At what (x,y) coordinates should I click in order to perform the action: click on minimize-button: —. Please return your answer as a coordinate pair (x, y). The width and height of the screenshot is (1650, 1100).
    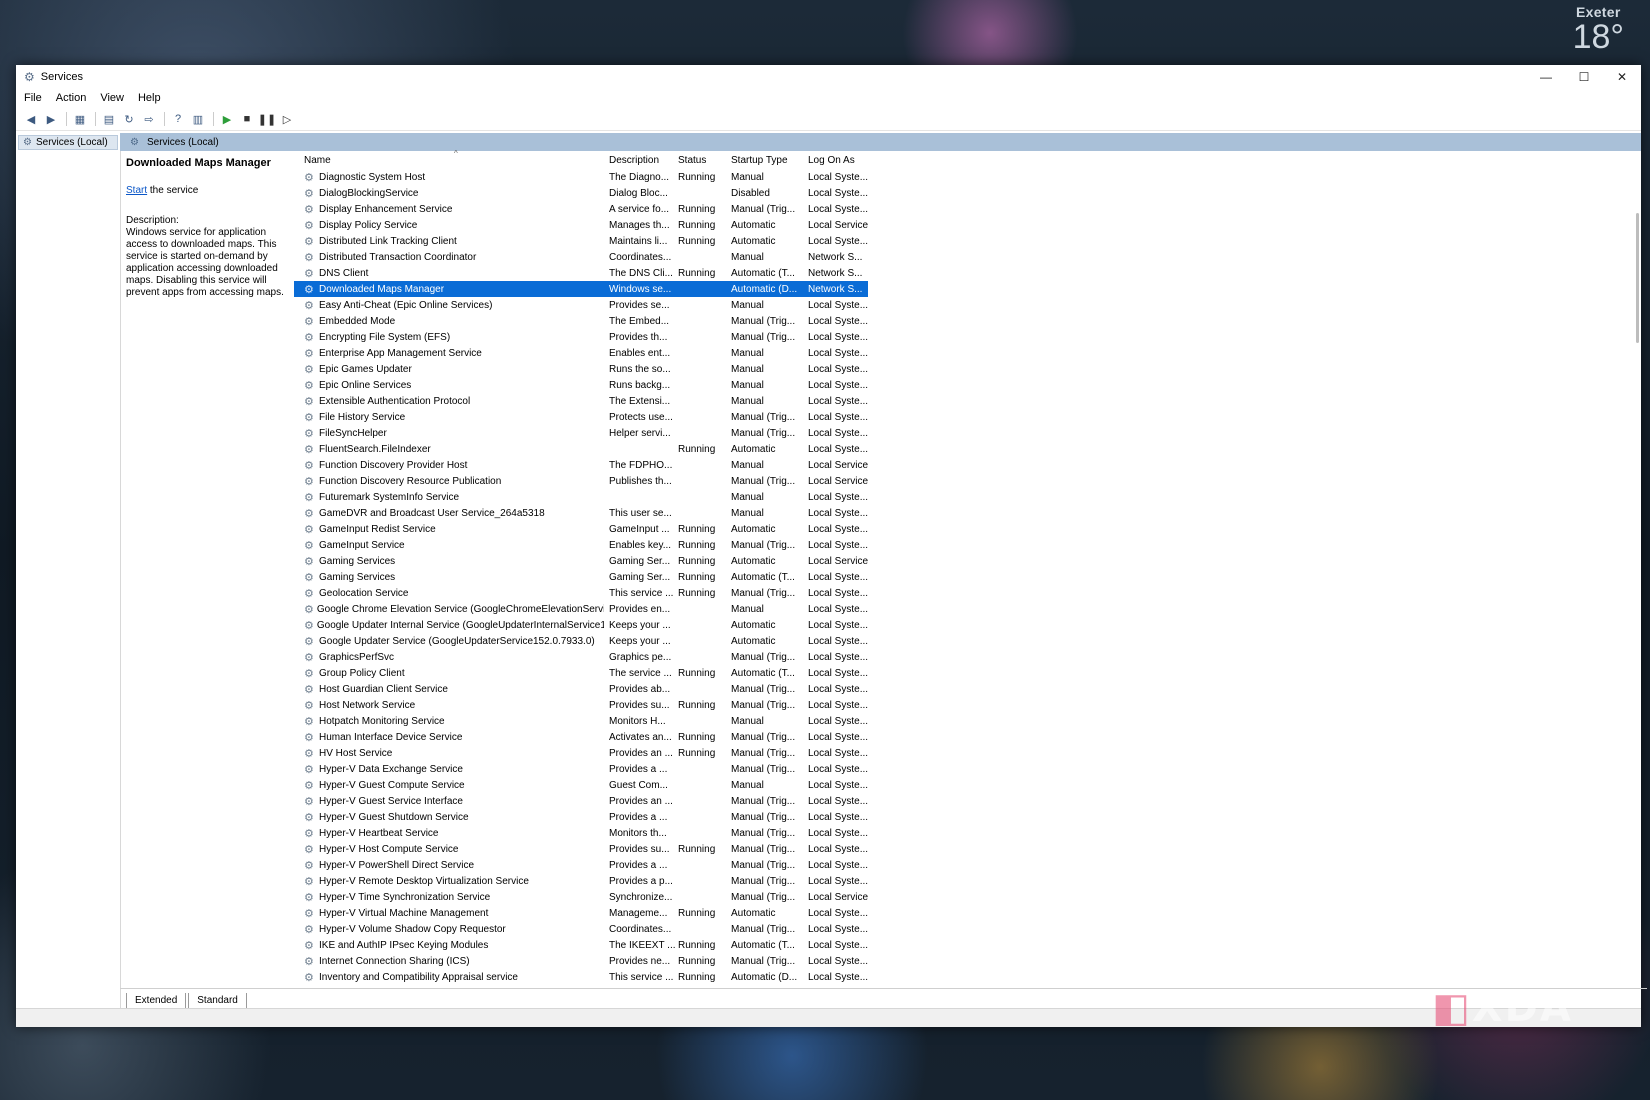
    Looking at the image, I should click on (1546, 76).